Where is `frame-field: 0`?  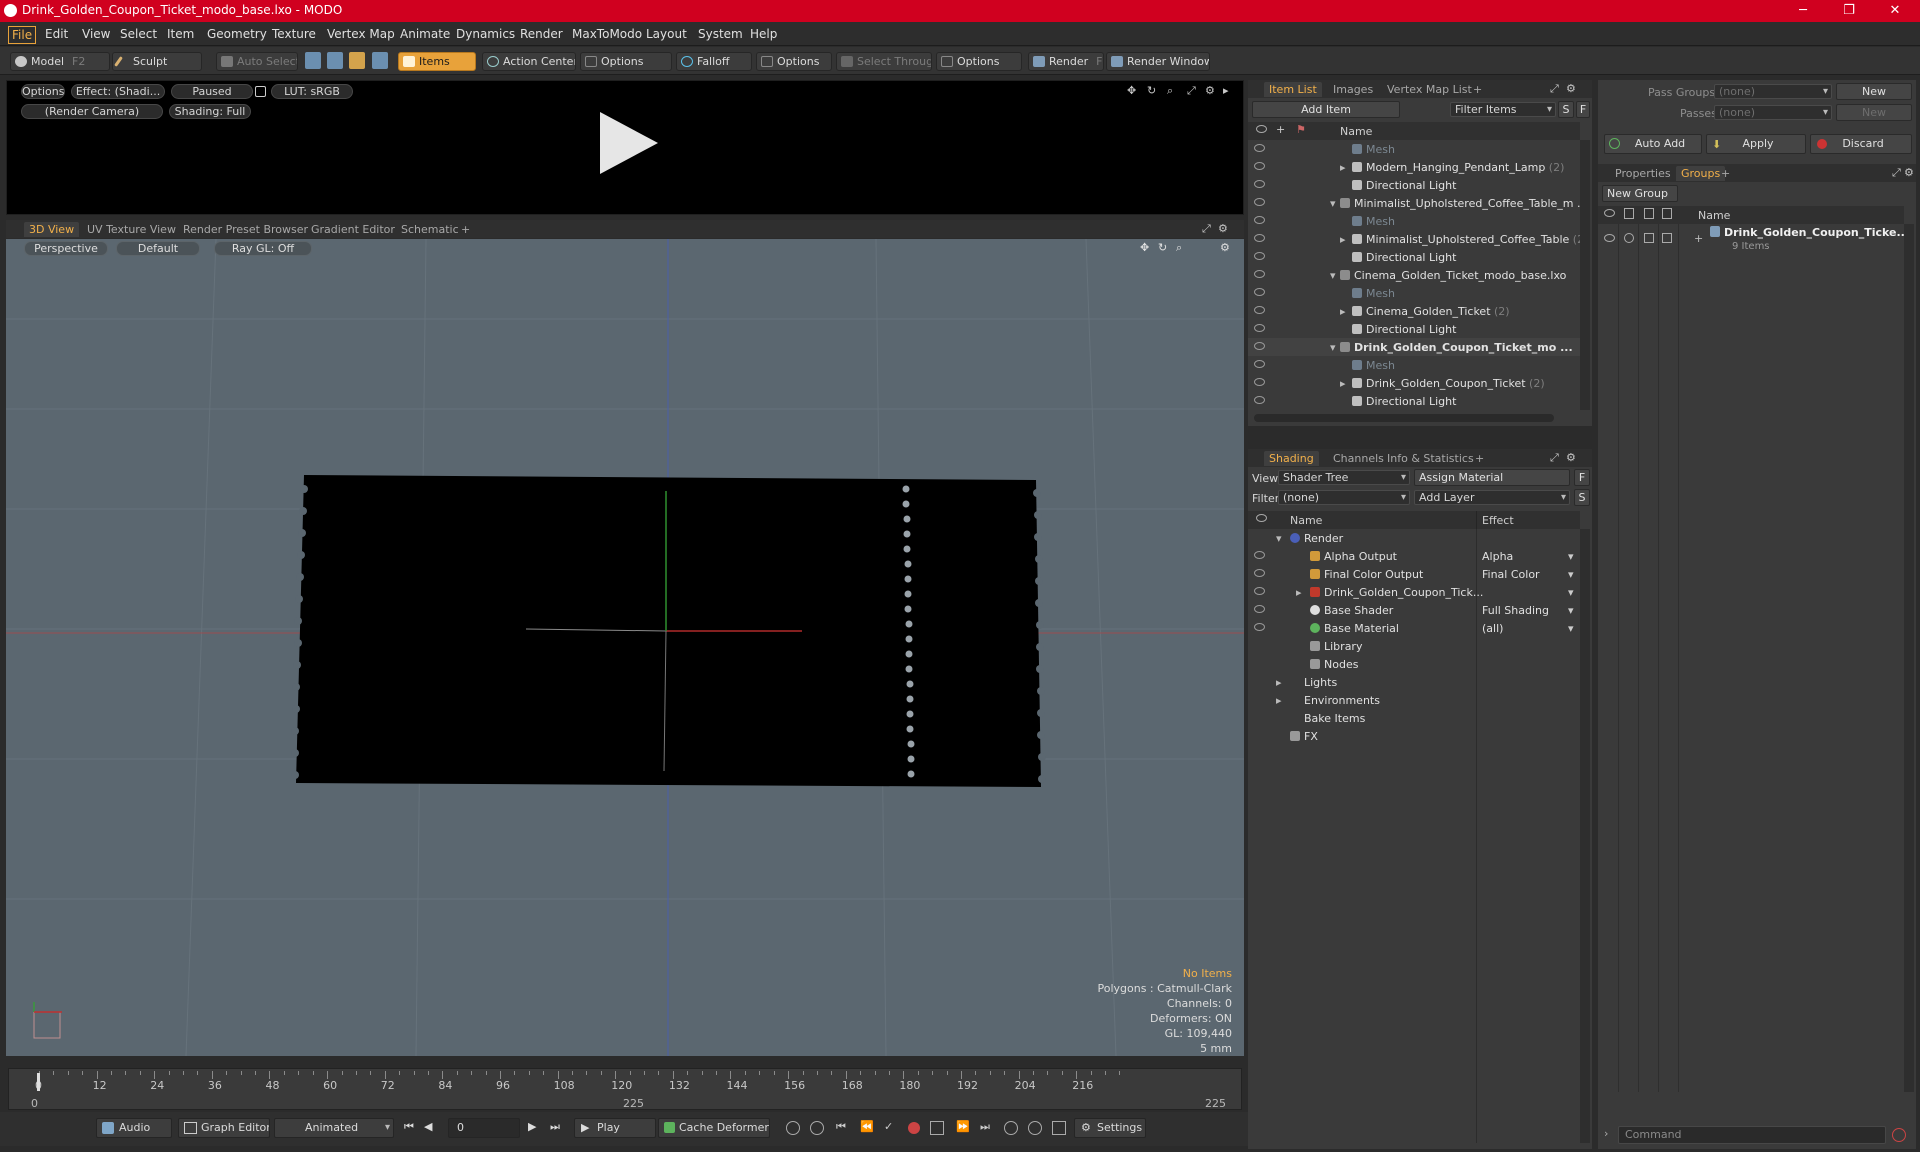
frame-field: 0 is located at coordinates (484, 1128).